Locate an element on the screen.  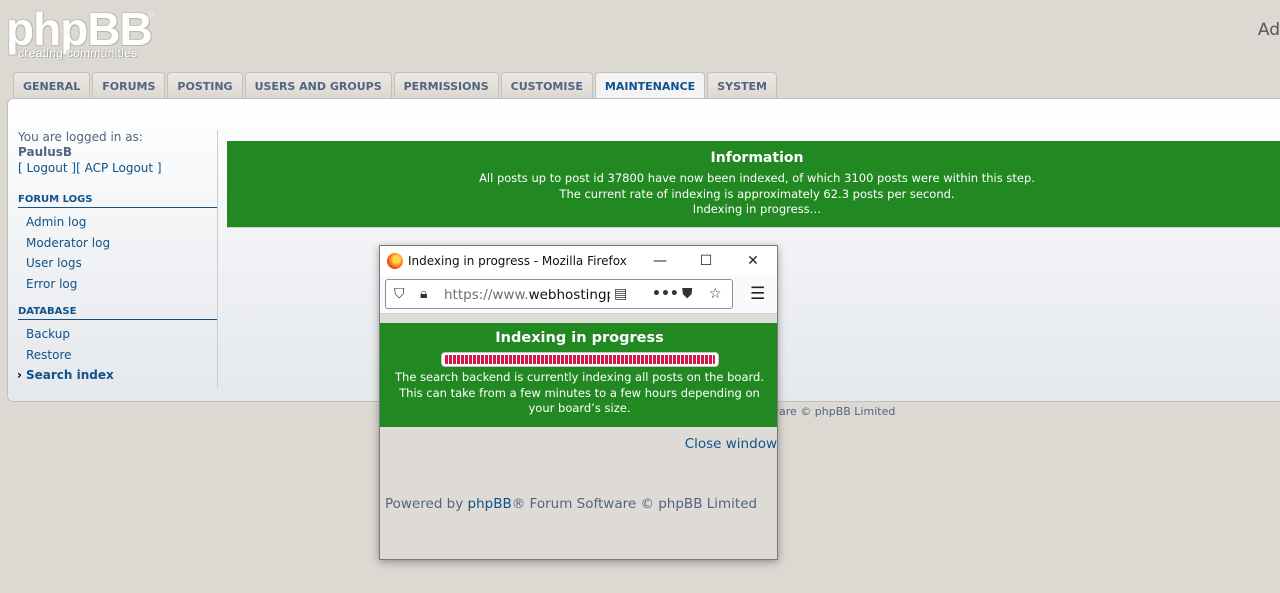
tracking-shield-icon: ⛉ is located at coordinates (399, 294).